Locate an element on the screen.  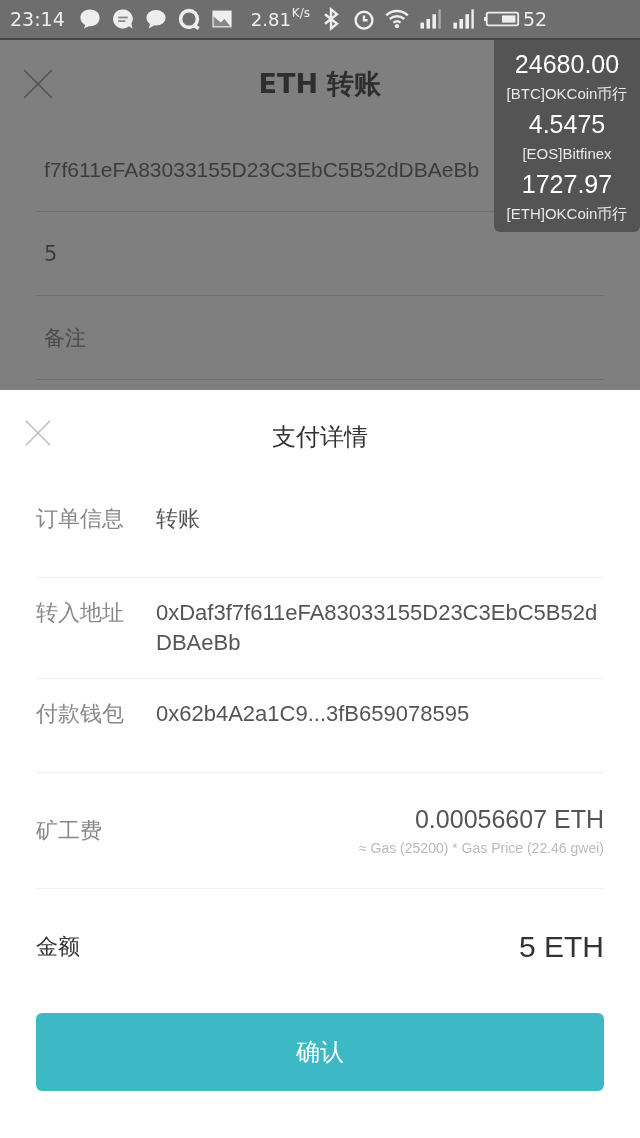
row-value: 0x62b4A2a1C9...3fB659078595 is located at coordinates (313, 714).